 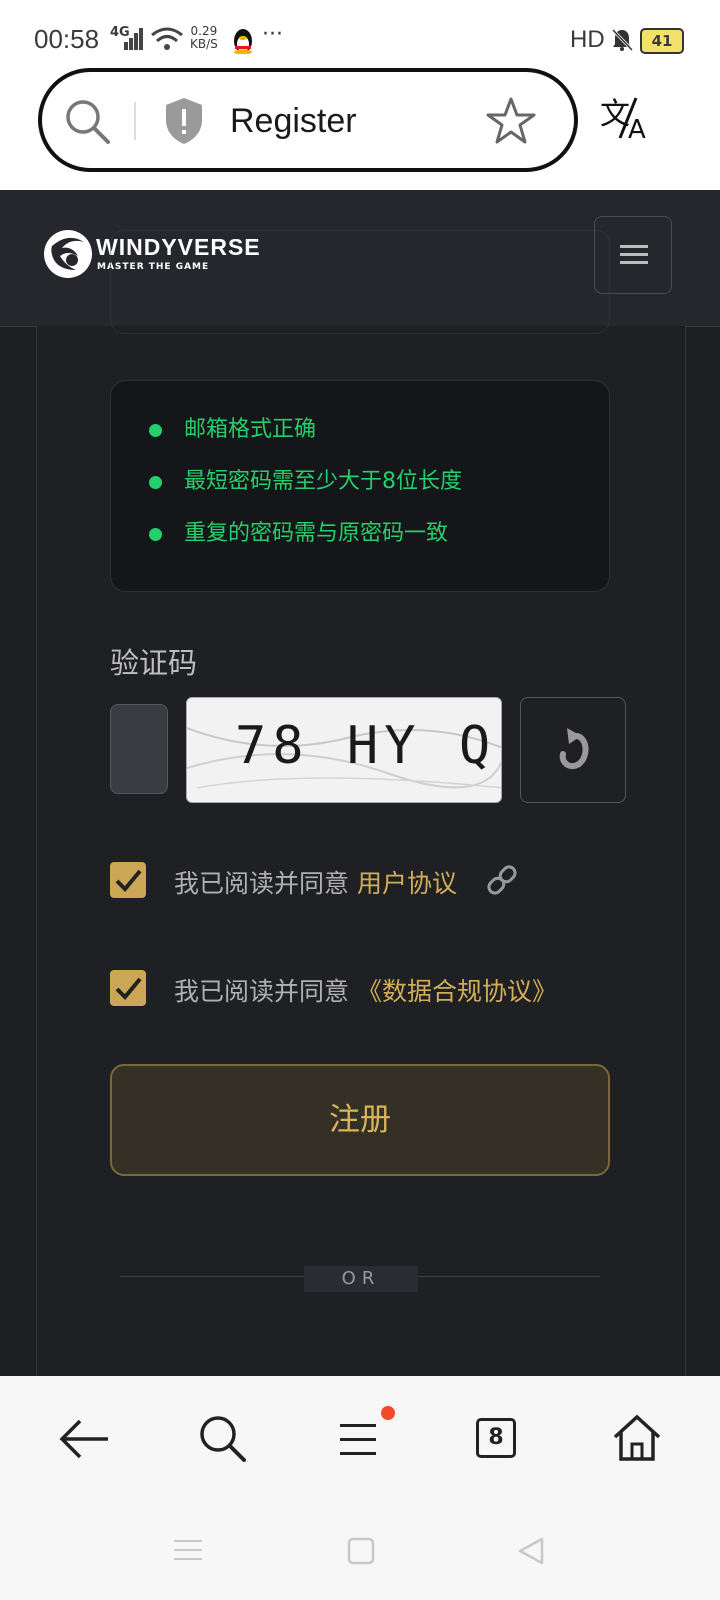 What do you see at coordinates (366, 746) in the screenshot?
I see `captcha-code: 78 HY Q` at bounding box center [366, 746].